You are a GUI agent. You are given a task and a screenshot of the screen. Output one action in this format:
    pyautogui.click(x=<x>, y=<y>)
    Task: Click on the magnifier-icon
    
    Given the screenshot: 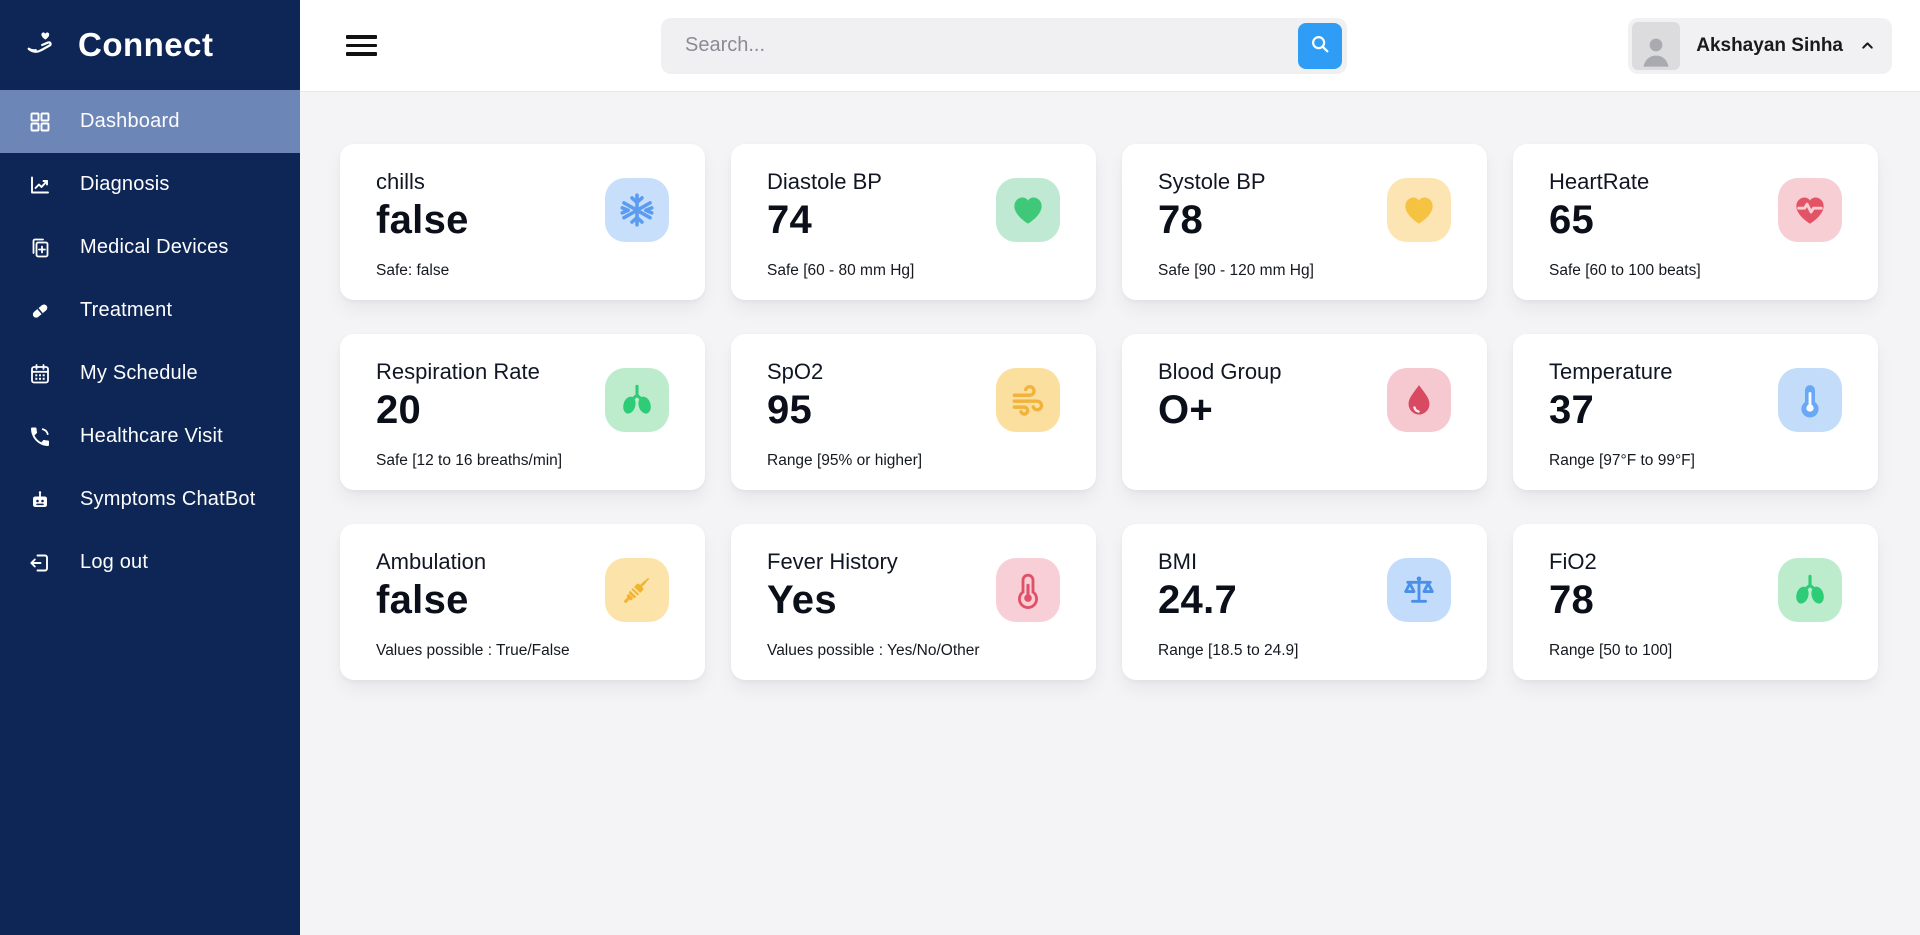 What is the action you would take?
    pyautogui.click(x=1320, y=45)
    